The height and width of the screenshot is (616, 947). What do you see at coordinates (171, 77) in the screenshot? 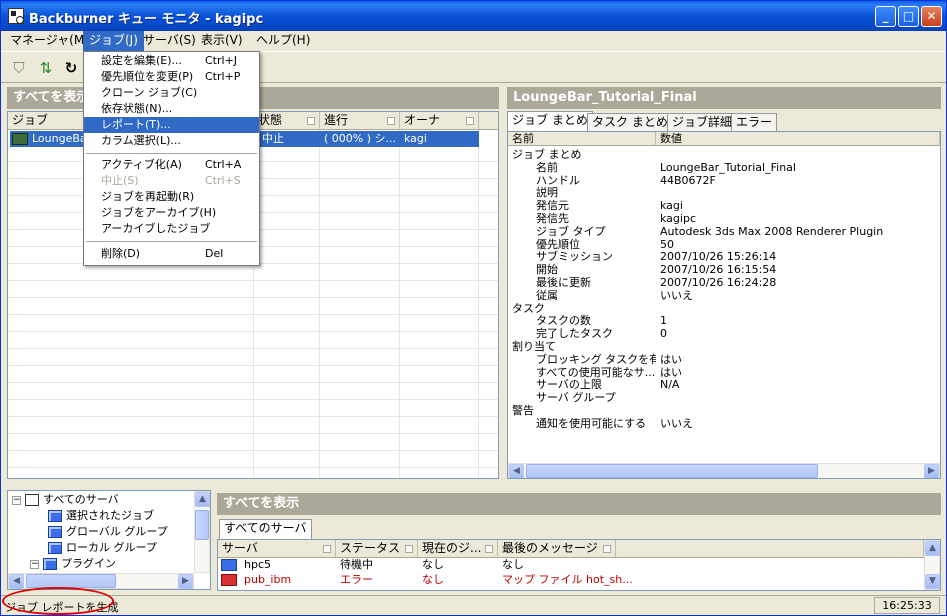
I see `menu-item-change-priority: 優先順位を変更(P) Ctrl+P` at bounding box center [171, 77].